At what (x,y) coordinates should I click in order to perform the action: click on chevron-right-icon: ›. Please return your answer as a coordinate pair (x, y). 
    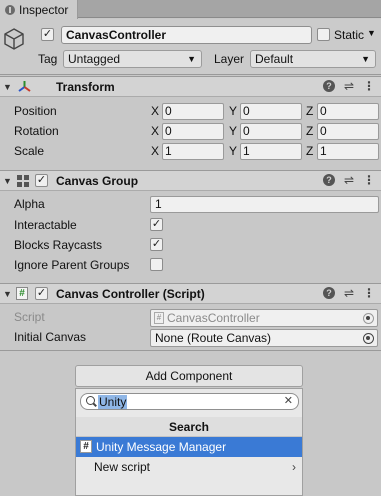
    Looking at the image, I should click on (294, 467).